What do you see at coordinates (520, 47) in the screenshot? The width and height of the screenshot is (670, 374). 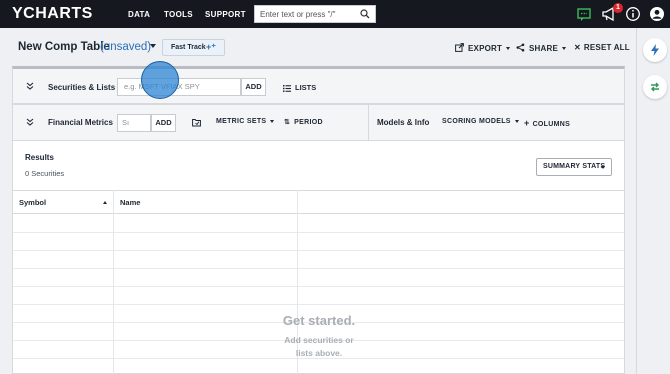 I see `share-icon` at bounding box center [520, 47].